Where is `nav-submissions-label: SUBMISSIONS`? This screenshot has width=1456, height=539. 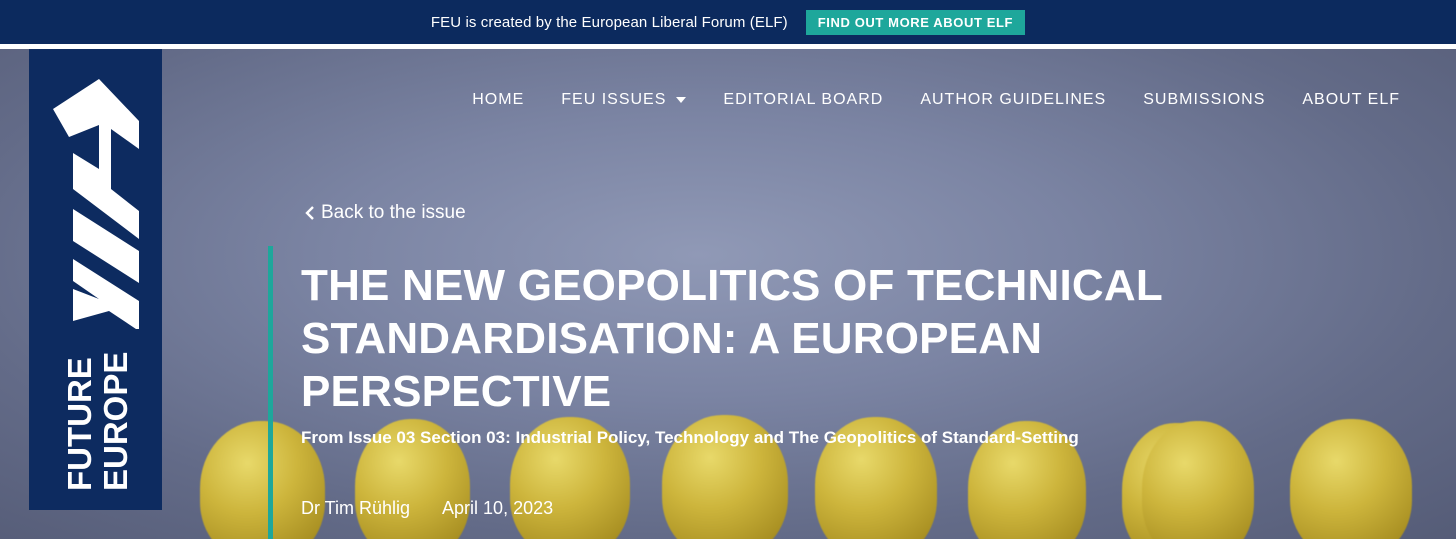 nav-submissions-label: SUBMISSIONS is located at coordinates (1204, 99).